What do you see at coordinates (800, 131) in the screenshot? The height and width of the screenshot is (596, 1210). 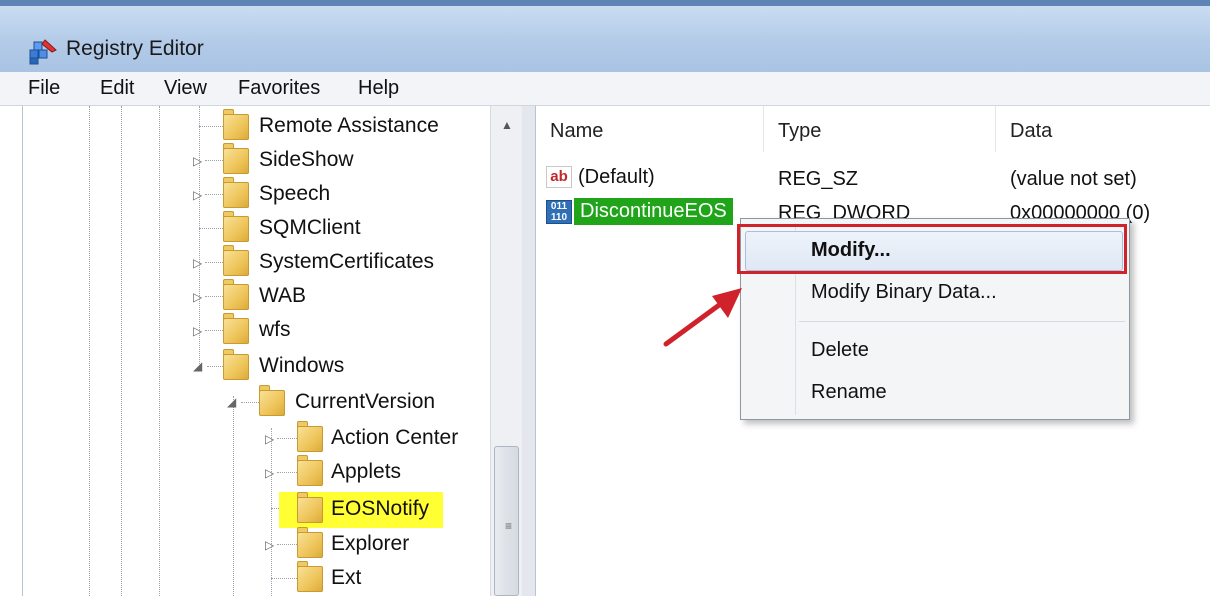 I see `column-header-label: Type` at bounding box center [800, 131].